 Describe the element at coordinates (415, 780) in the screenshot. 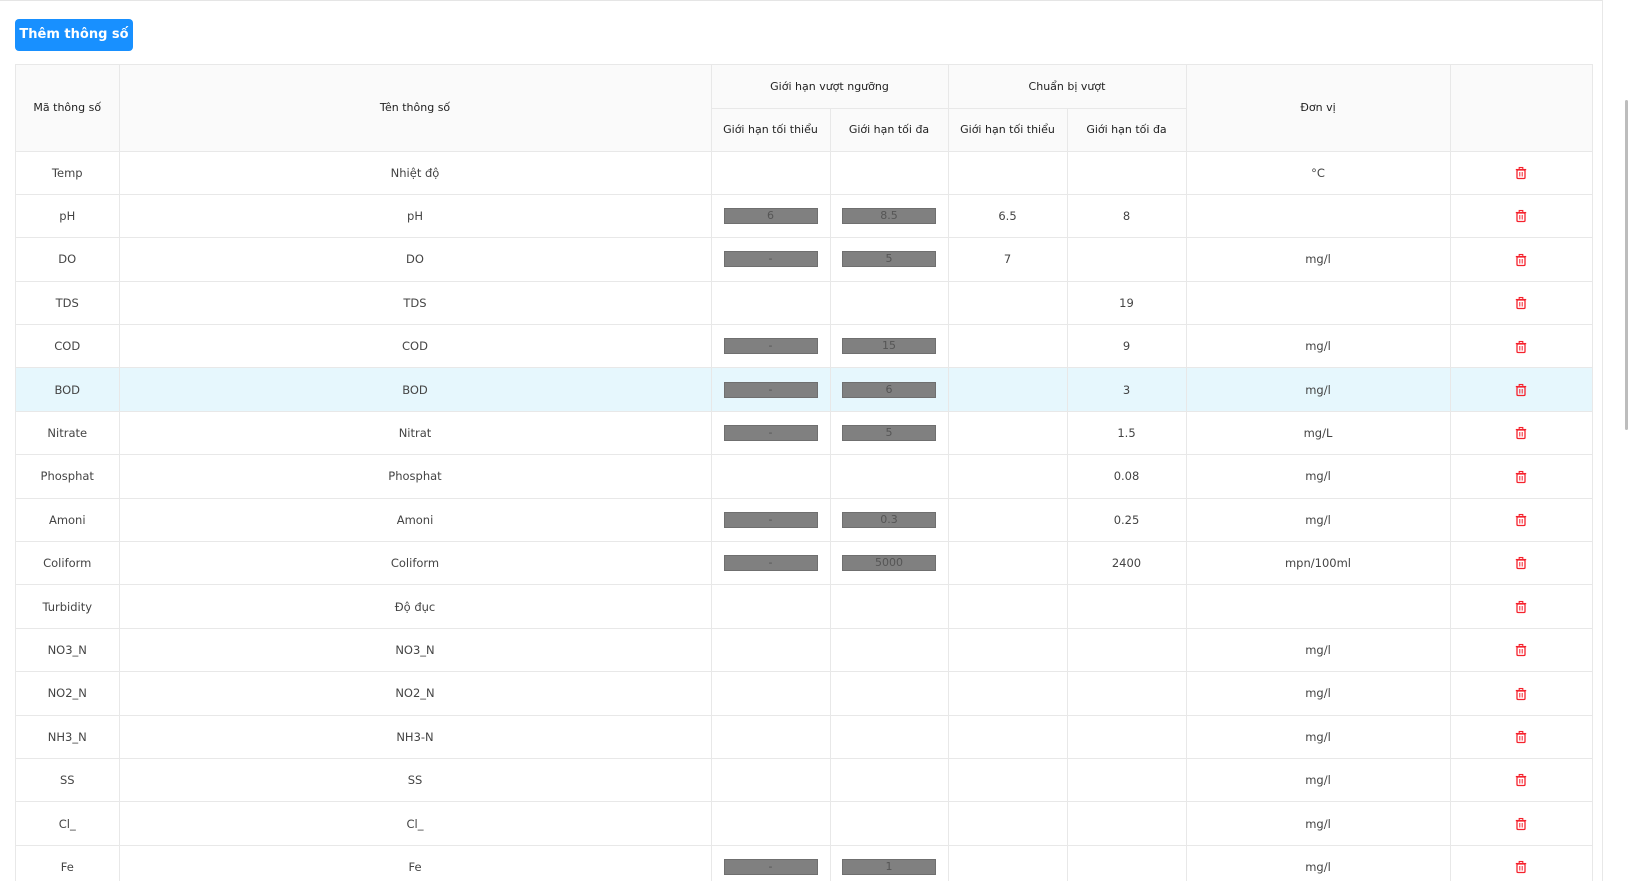

I see `parameter-name: SS` at that location.